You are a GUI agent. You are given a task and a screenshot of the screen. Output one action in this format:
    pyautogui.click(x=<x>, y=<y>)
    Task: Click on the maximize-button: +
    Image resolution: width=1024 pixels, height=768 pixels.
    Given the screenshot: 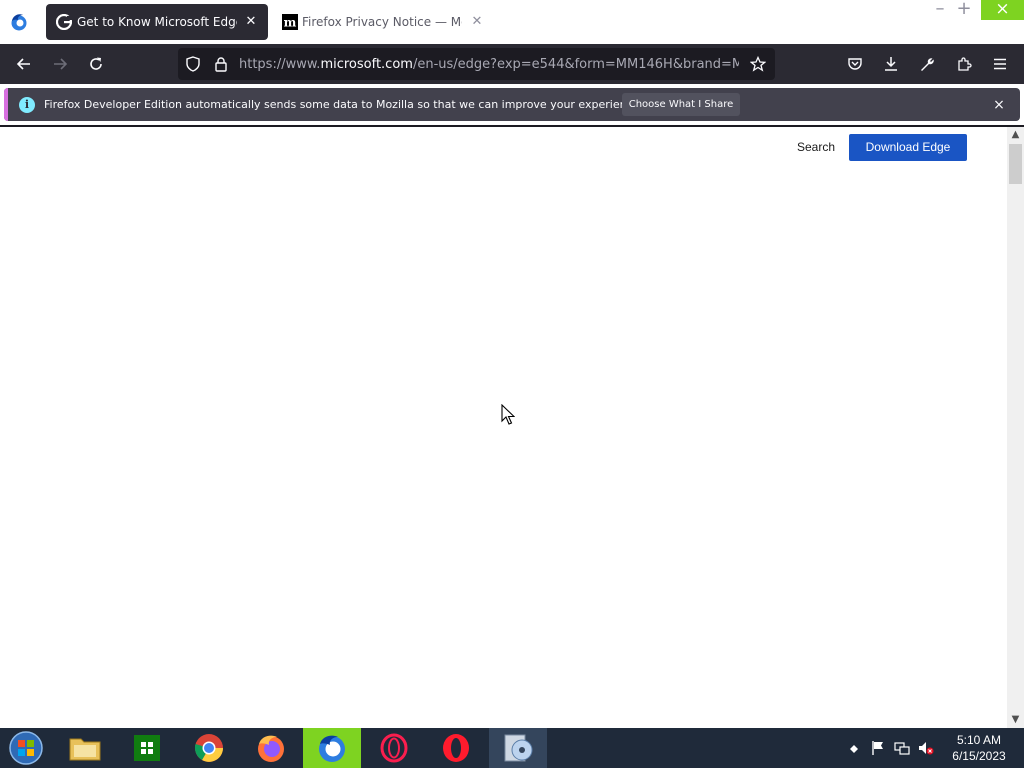 What is the action you would take?
    pyautogui.click(x=964, y=10)
    